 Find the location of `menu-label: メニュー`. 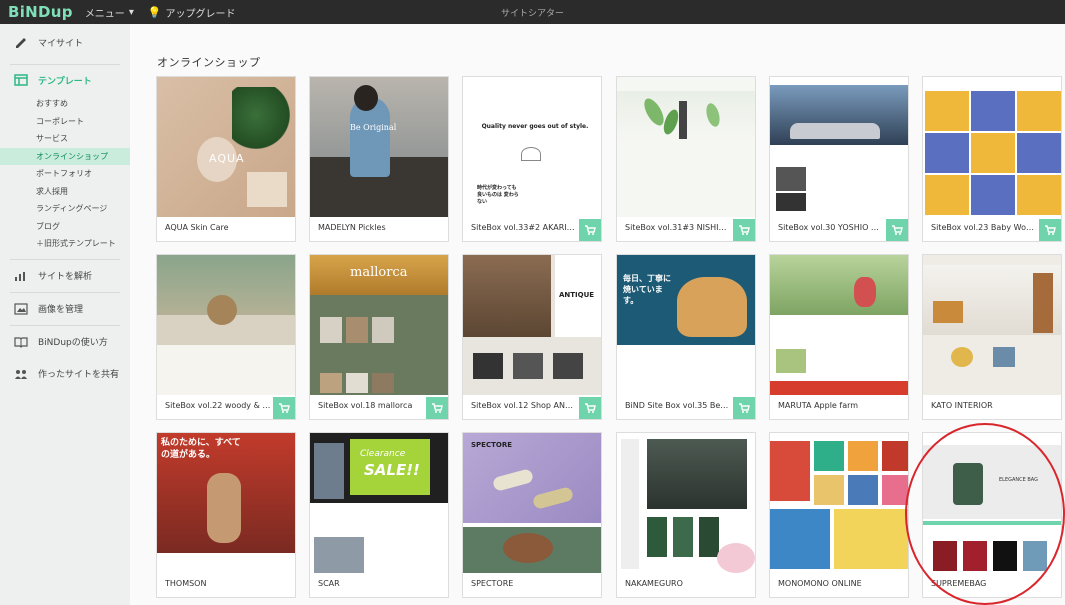

menu-label: メニュー is located at coordinates (104, 14).